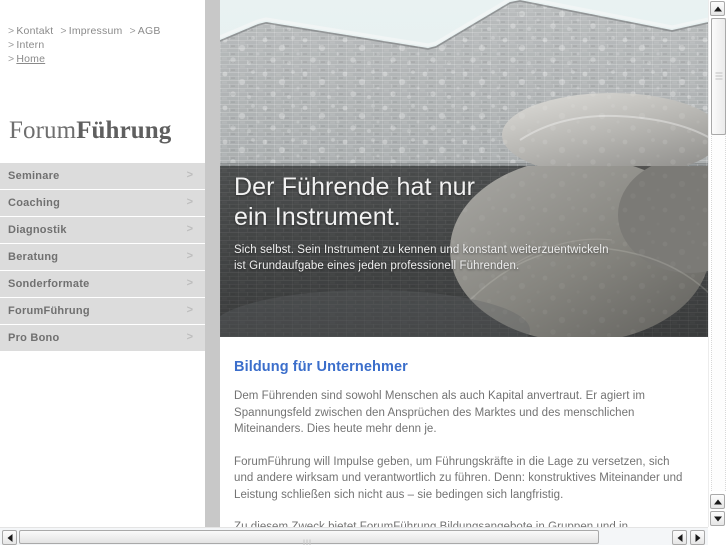 The image size is (727, 545). I want to click on utility-nav-item-home: > Home, so click(26, 59).